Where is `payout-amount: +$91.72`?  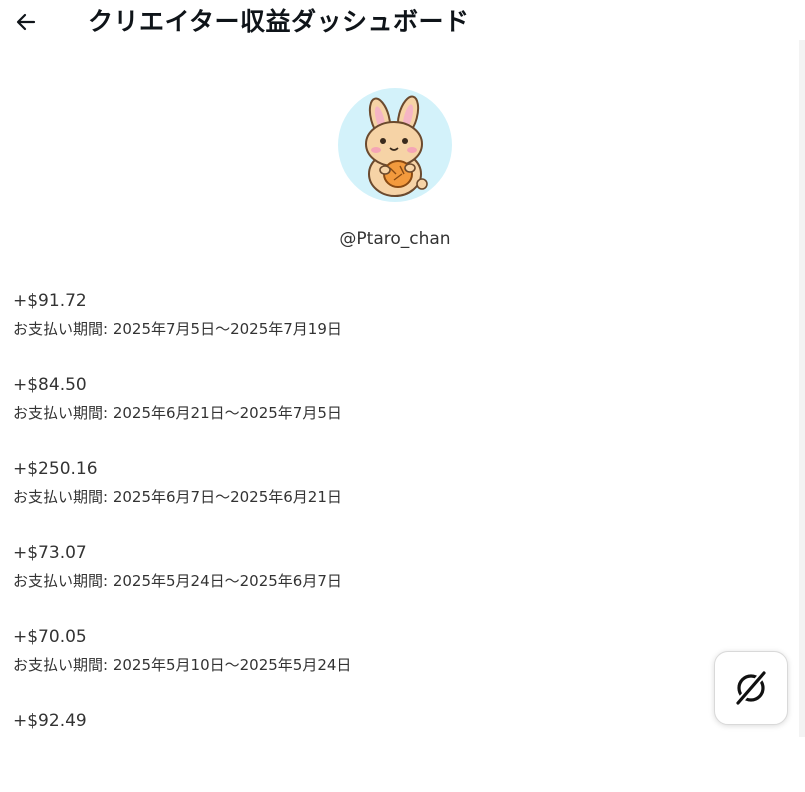
payout-amount: +$91.72 is located at coordinates (50, 301).